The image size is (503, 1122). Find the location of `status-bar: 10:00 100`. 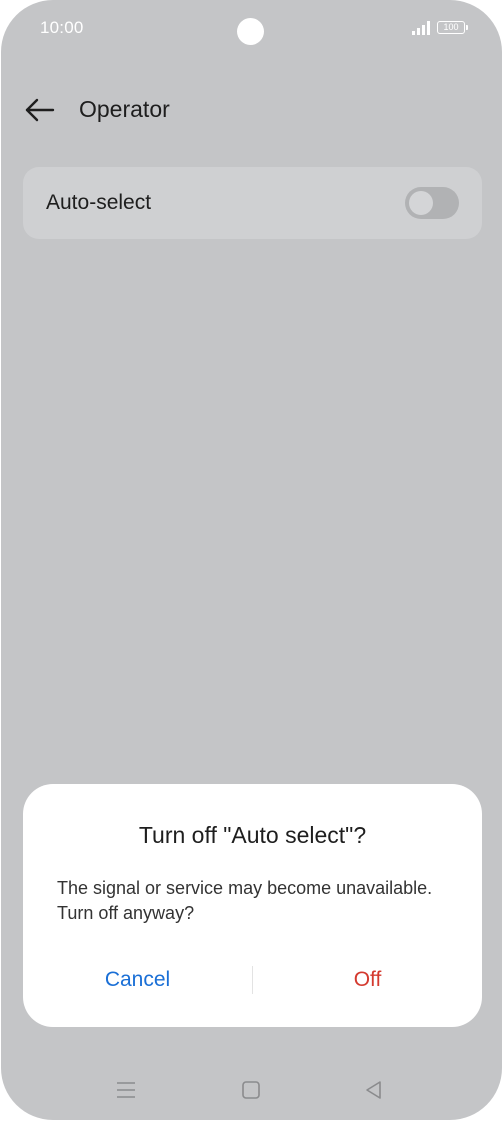

status-bar: 10:00 100 is located at coordinates (251, 29).